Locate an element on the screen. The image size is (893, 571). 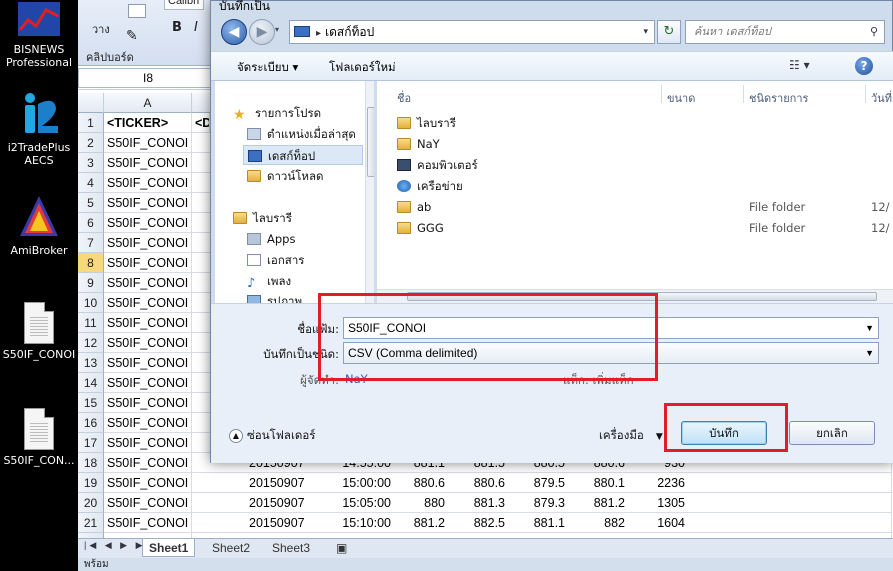
row-header: 2 is located at coordinates (91, 143).